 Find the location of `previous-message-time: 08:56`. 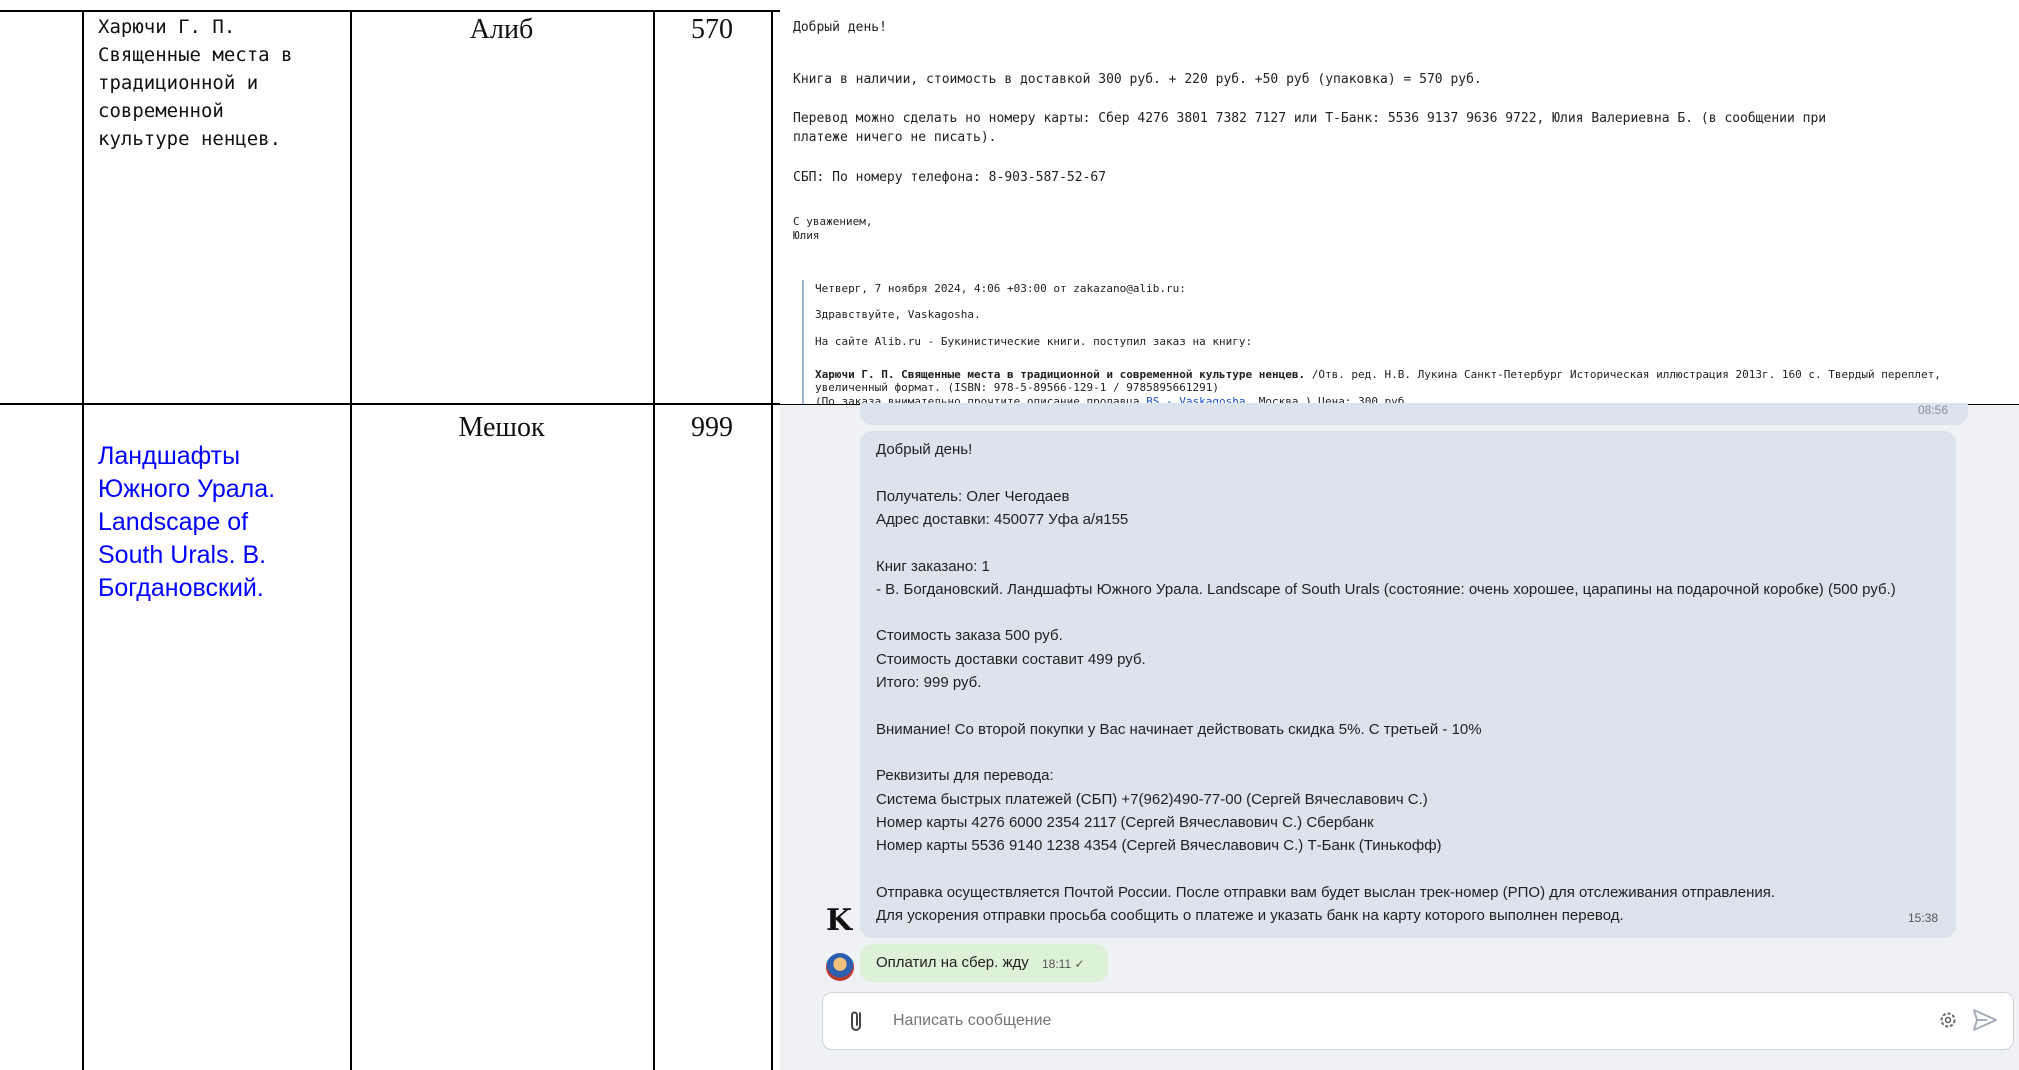

previous-message-time: 08:56 is located at coordinates (1933, 410).